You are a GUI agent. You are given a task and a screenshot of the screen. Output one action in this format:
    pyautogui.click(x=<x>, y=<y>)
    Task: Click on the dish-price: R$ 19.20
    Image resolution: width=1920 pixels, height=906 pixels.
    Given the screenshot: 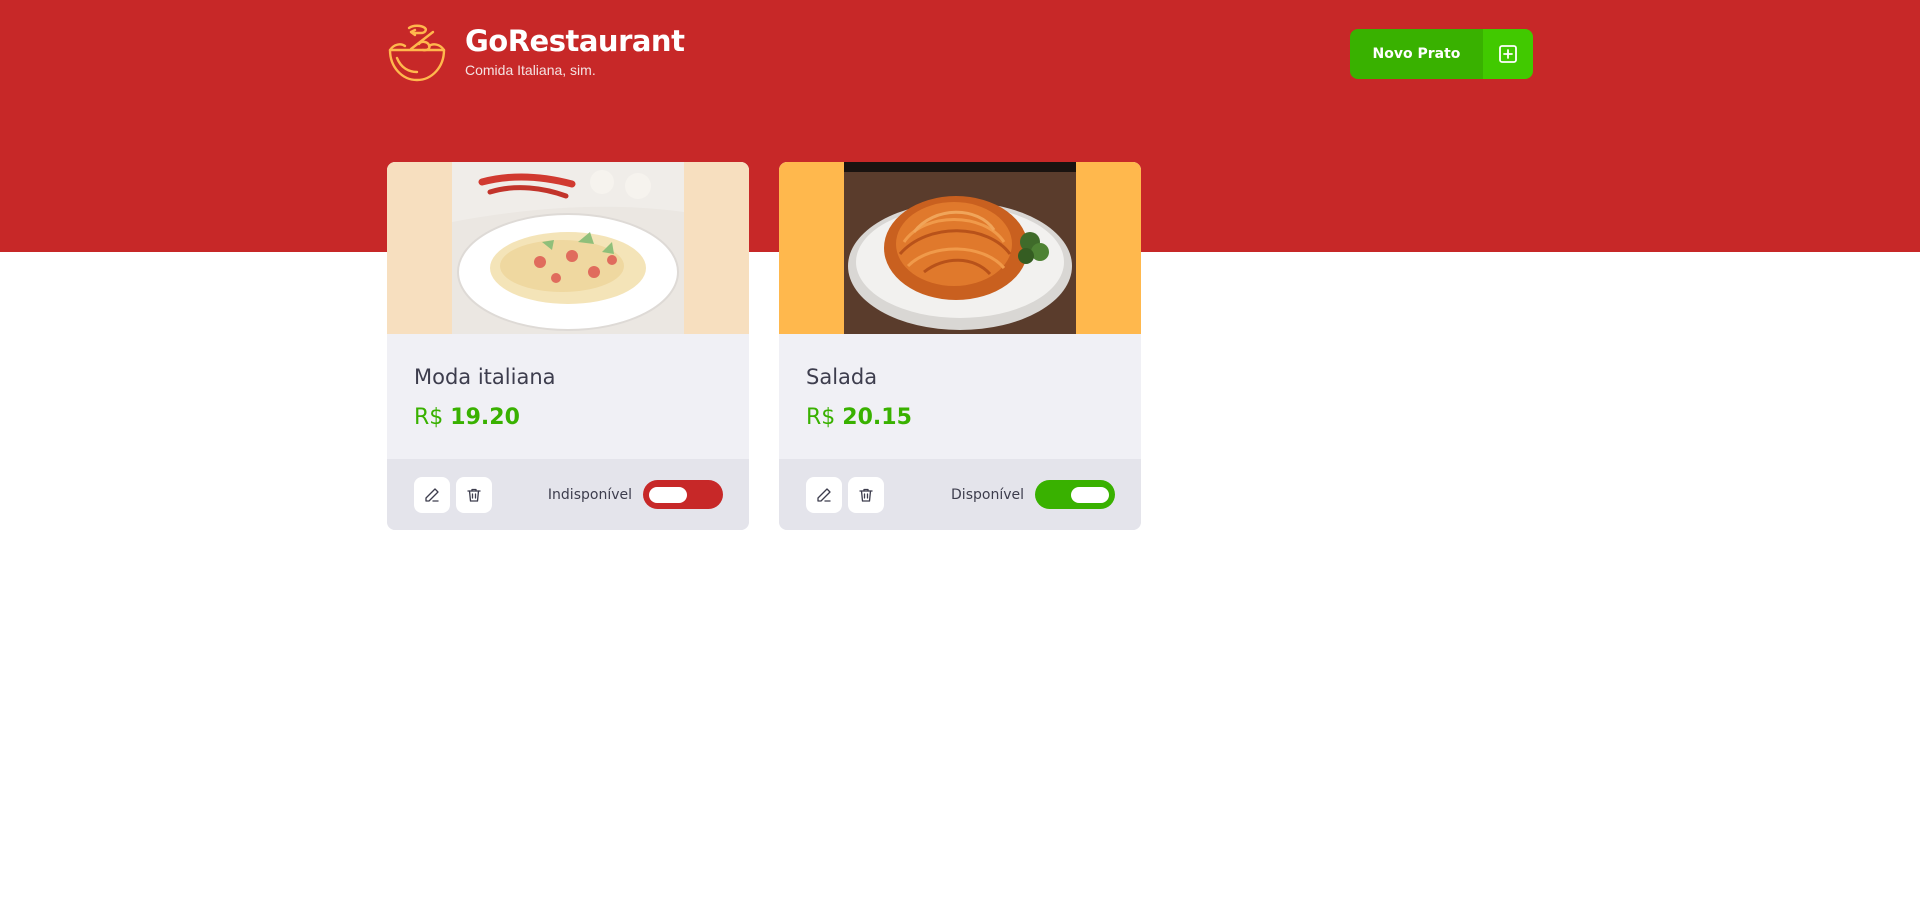 What is the action you would take?
    pyautogui.click(x=568, y=418)
    